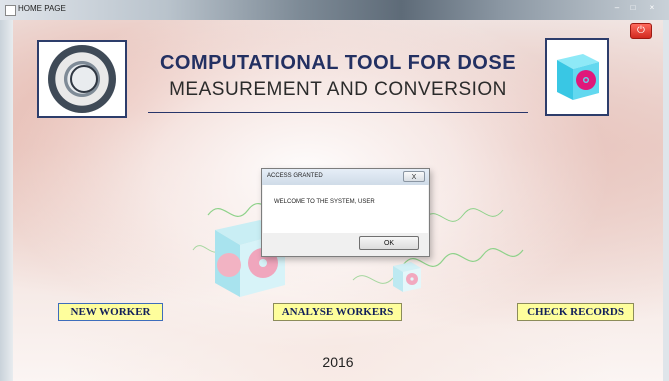 The width and height of the screenshot is (669, 381). I want to click on right-window-edge, so click(666, 200).